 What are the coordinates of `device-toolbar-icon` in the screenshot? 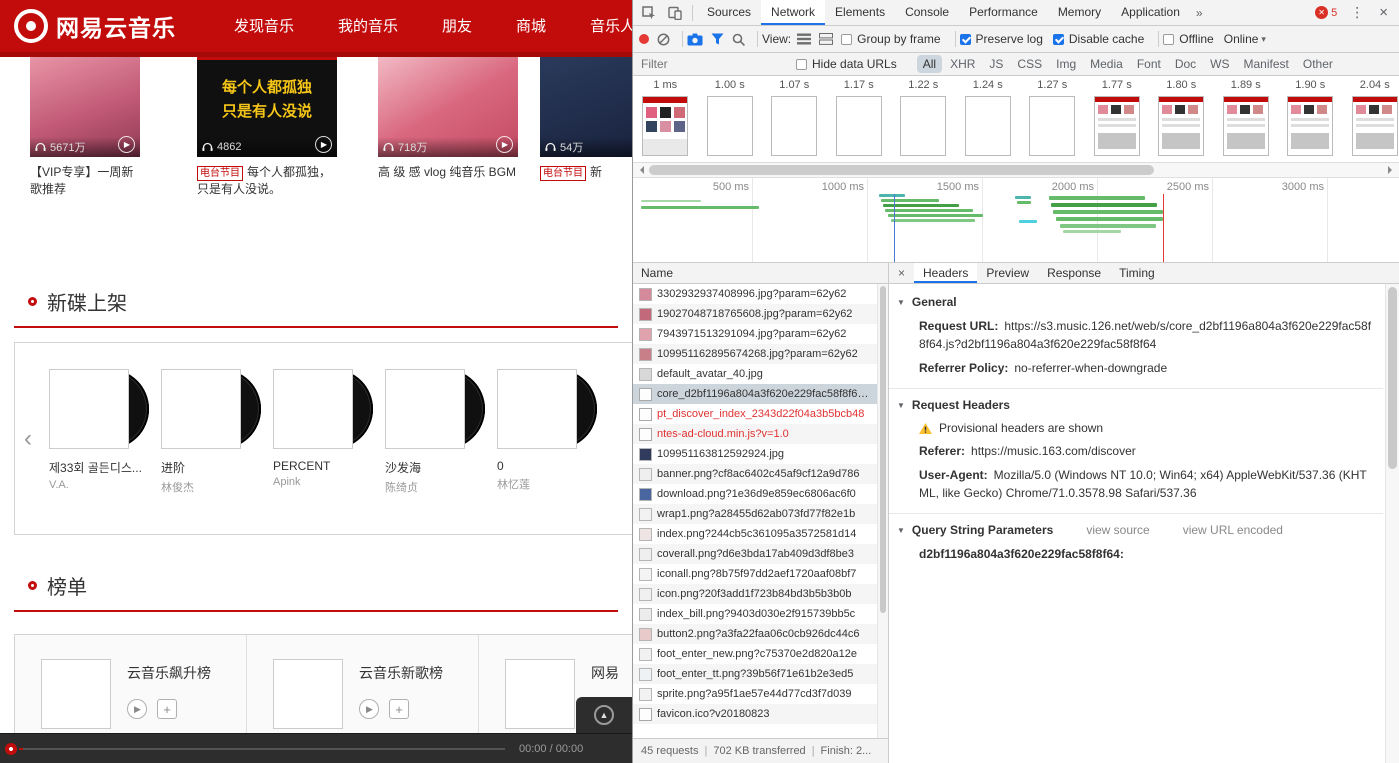 It's located at (675, 13).